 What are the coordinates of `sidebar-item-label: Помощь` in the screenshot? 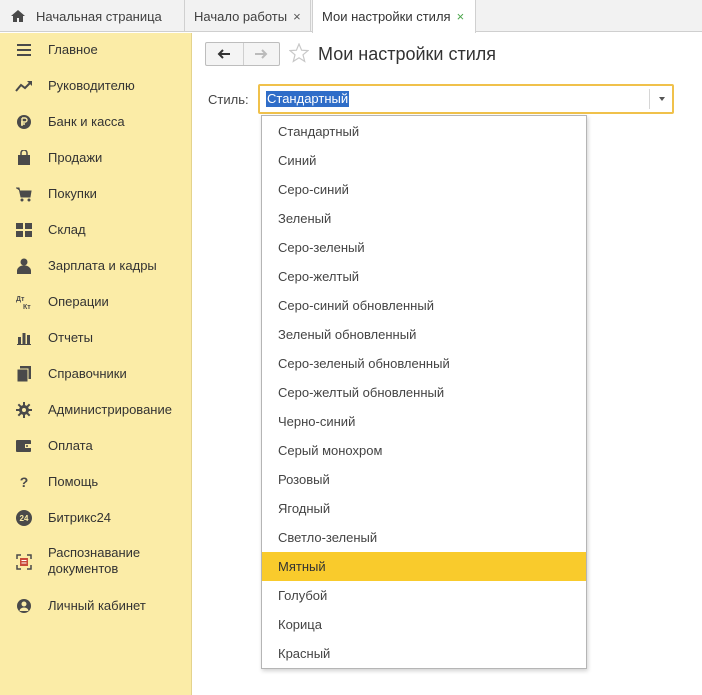 It's located at (73, 481).